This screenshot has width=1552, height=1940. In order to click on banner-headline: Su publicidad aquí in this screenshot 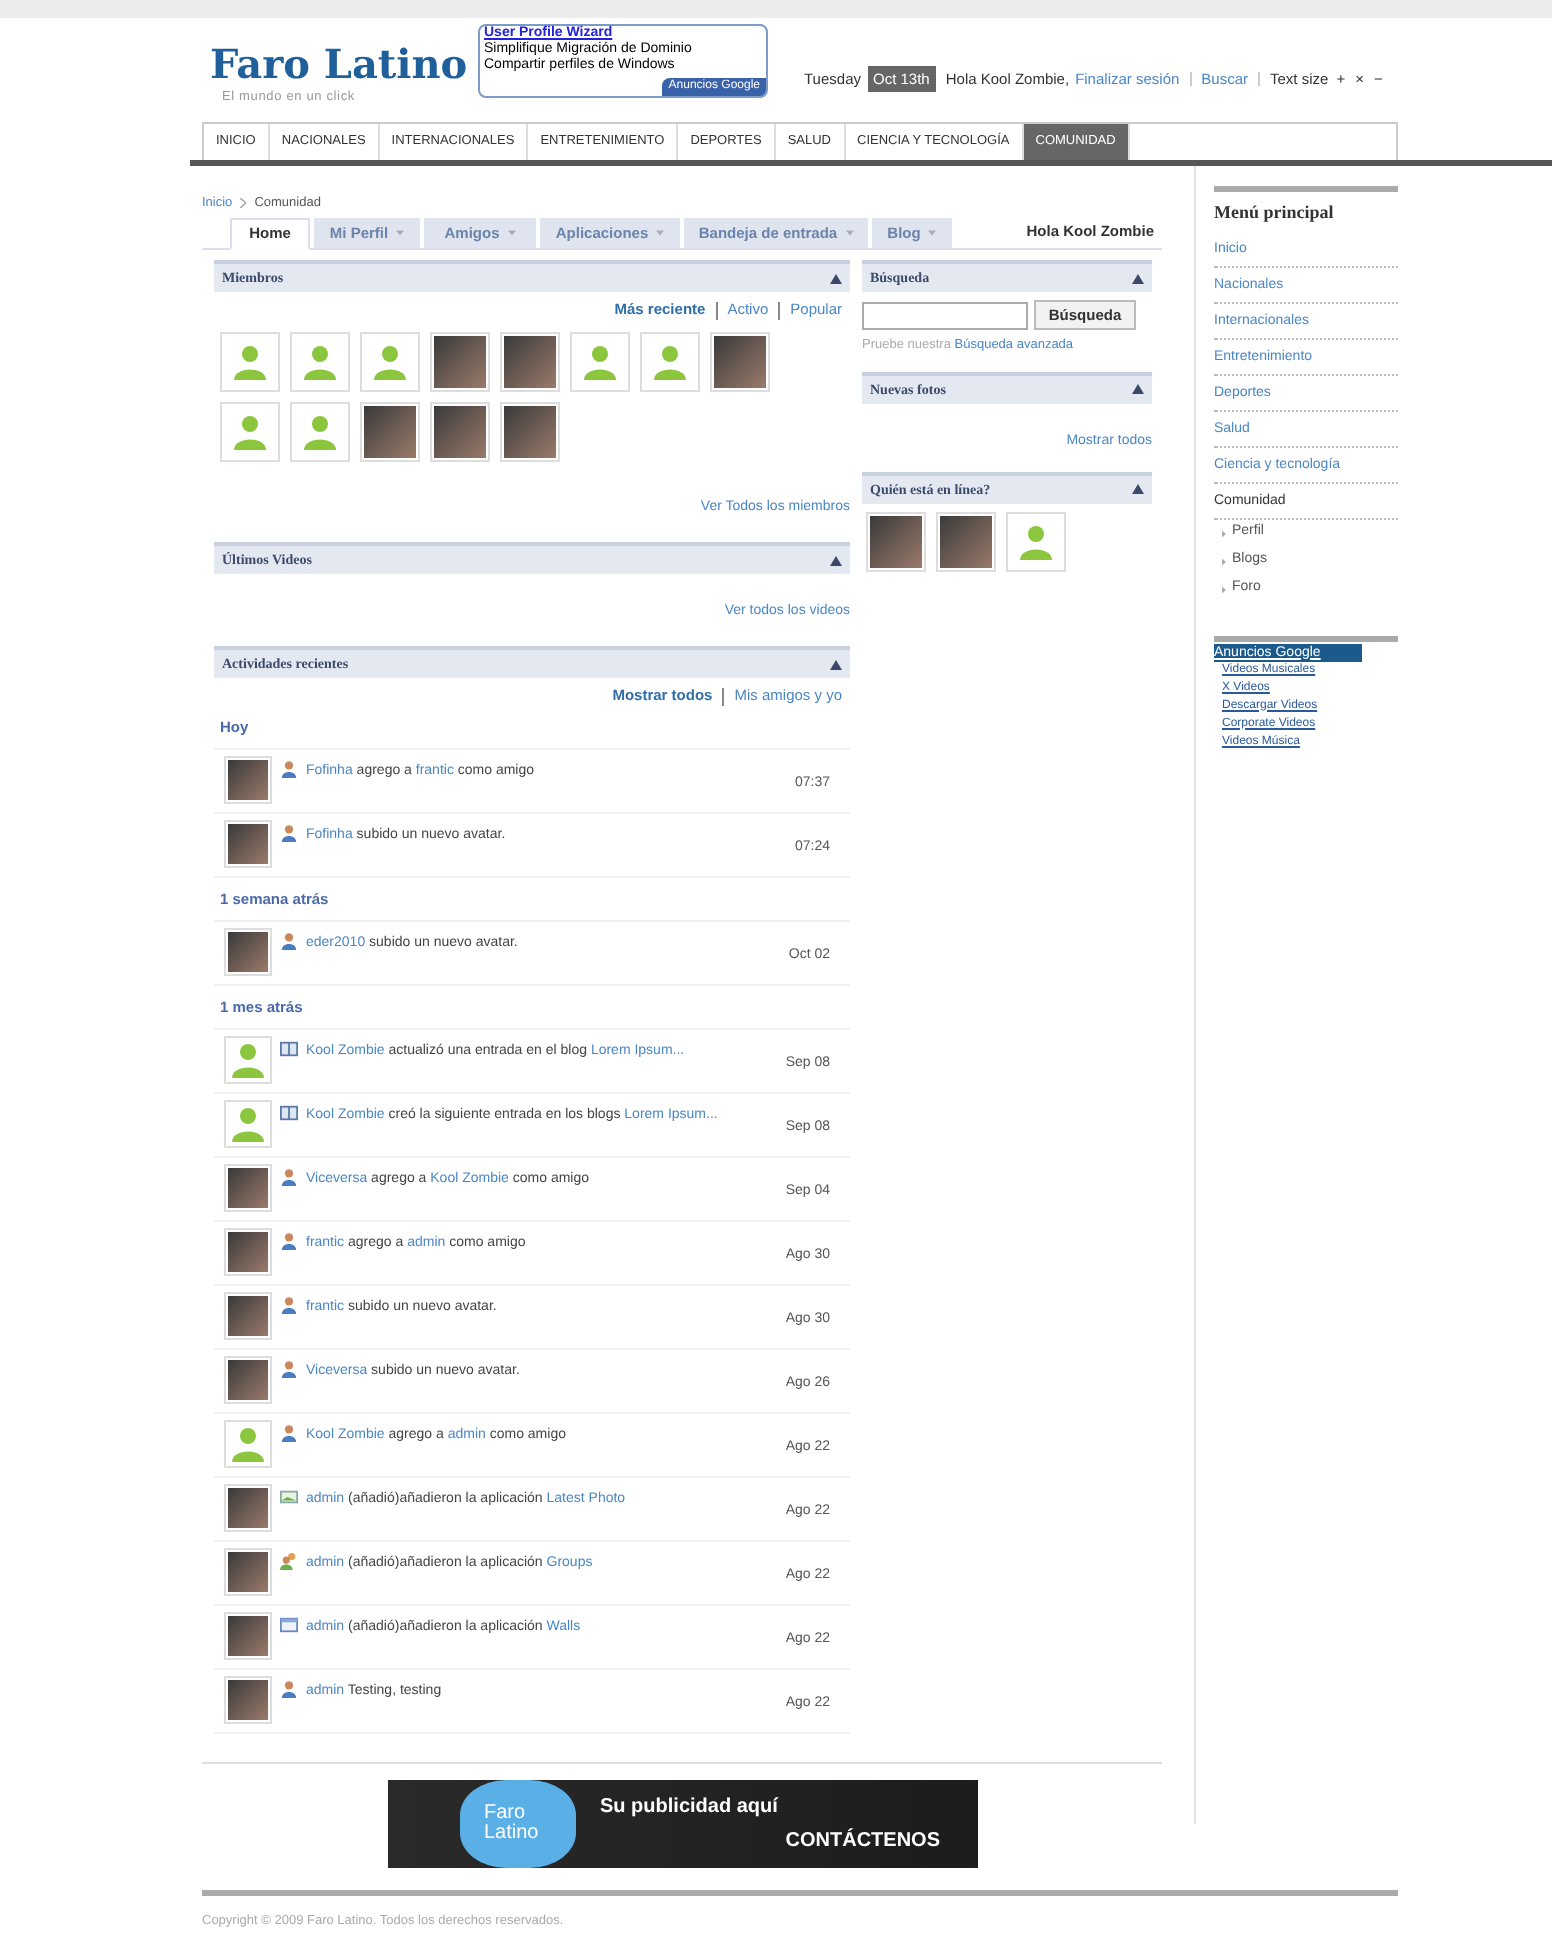, I will do `click(690, 1808)`.